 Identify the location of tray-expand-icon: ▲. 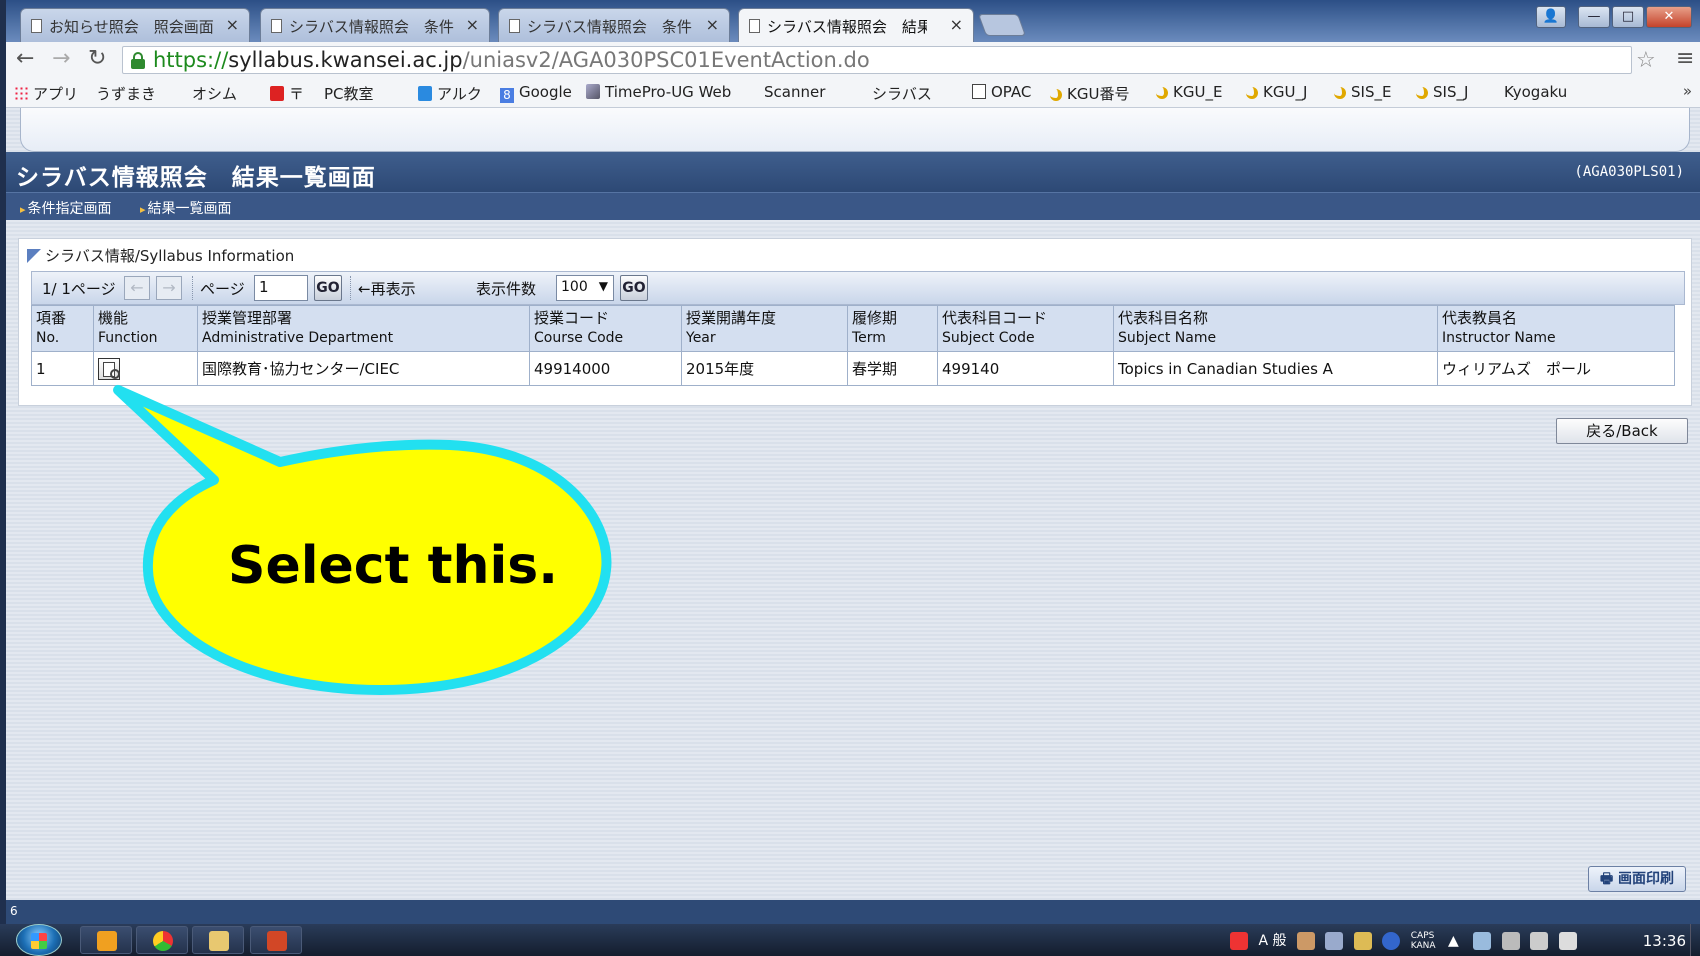
(1453, 941).